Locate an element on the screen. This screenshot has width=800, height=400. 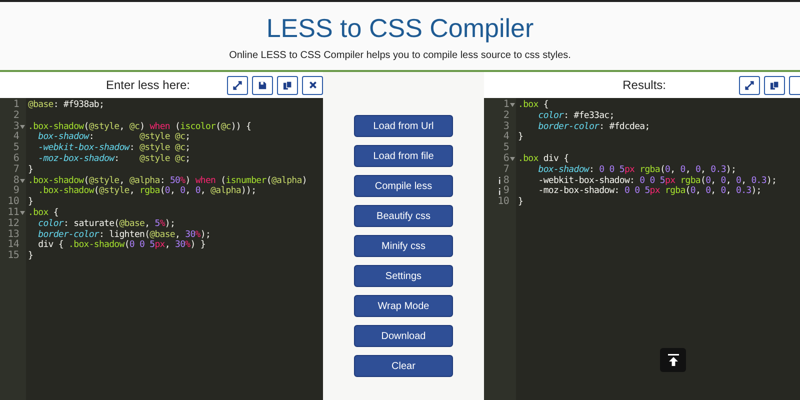
code-line: box-shadow: 0 0 5px rgba(0, 0, 0, 0.3); is located at coordinates (636, 170).